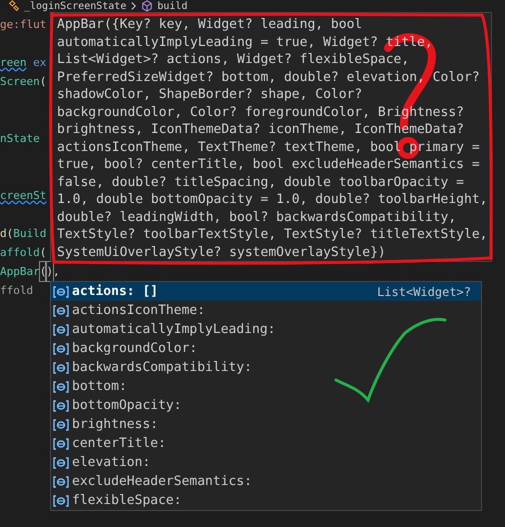 This screenshot has width=505, height=527. What do you see at coordinates (256, 217) in the screenshot?
I see `signature-text: double? leadingWidth, bool? backwardsCompatibility,` at bounding box center [256, 217].